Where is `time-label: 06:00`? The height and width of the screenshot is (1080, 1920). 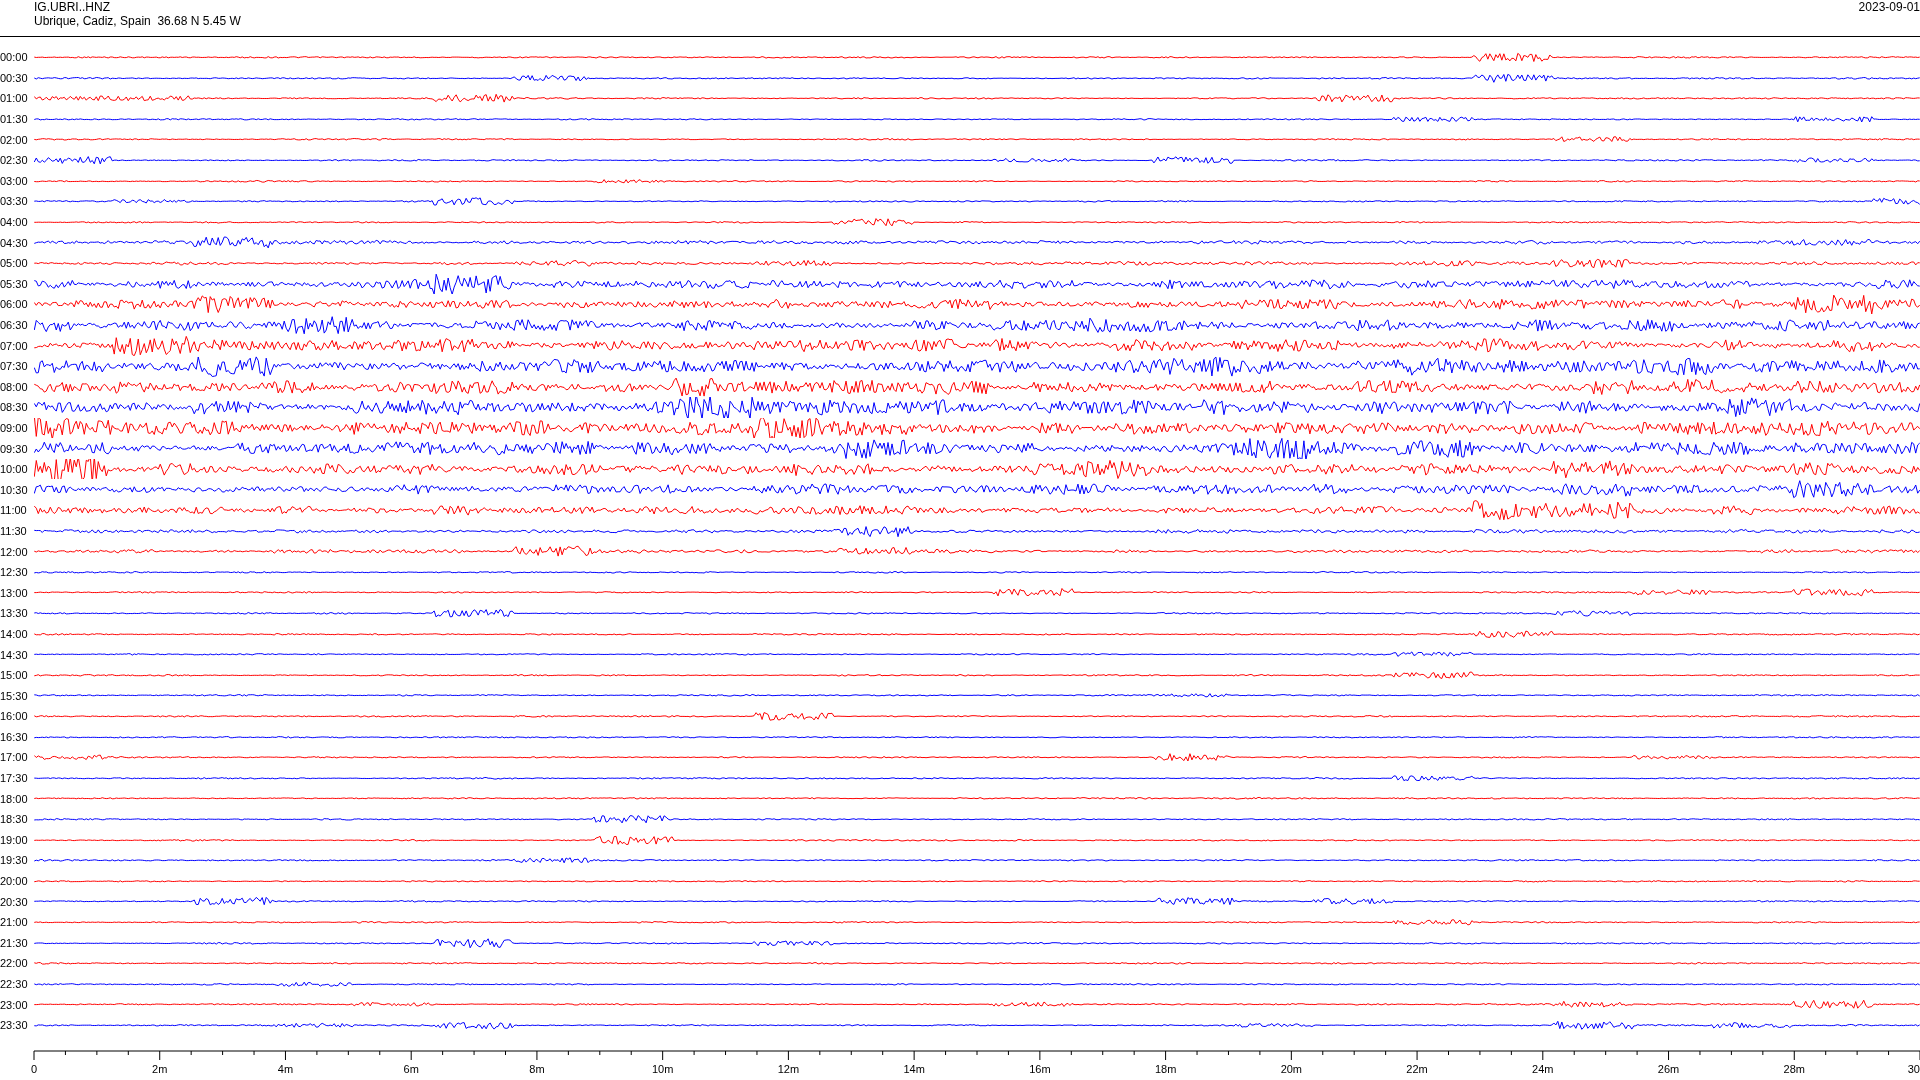
time-label: 06:00 is located at coordinates (14, 304).